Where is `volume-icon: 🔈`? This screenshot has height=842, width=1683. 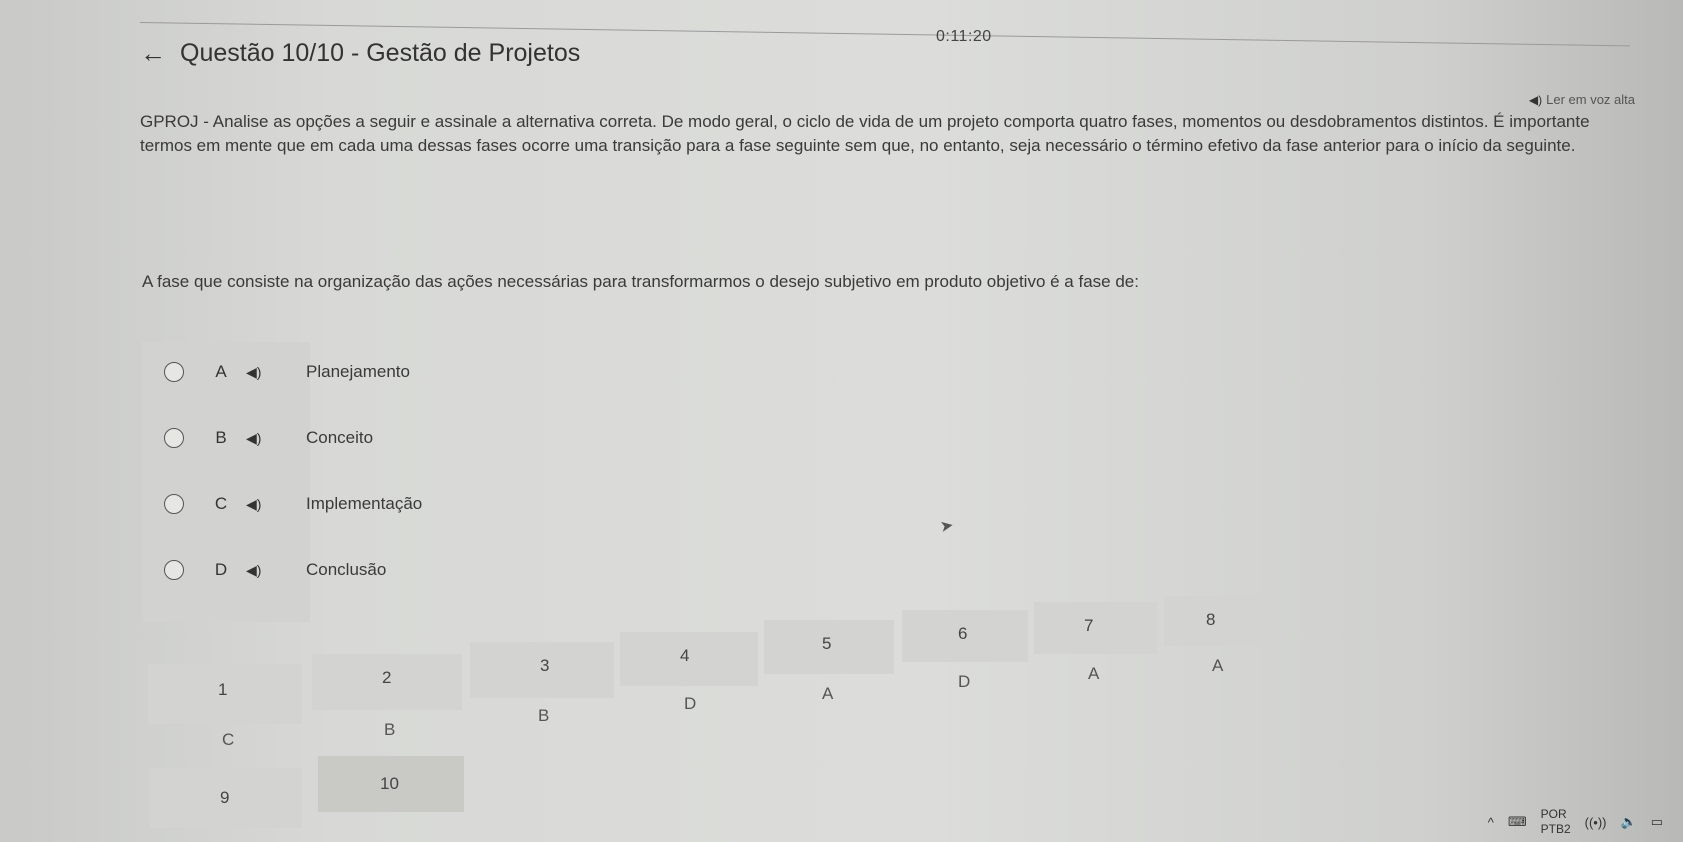 volume-icon: 🔈 is located at coordinates (1629, 822).